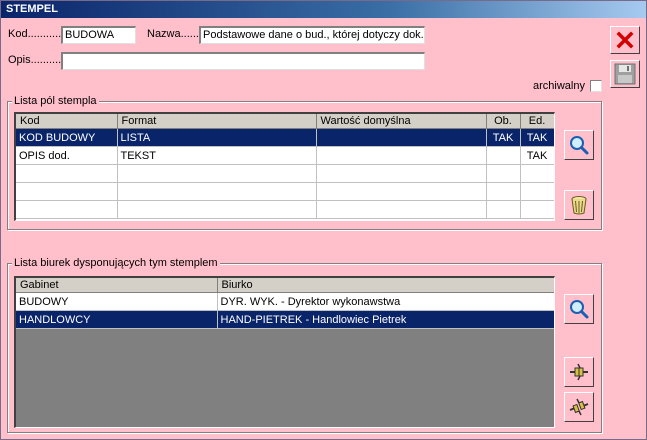 The image size is (647, 440). I want to click on cell-ob: TAK, so click(503, 137).